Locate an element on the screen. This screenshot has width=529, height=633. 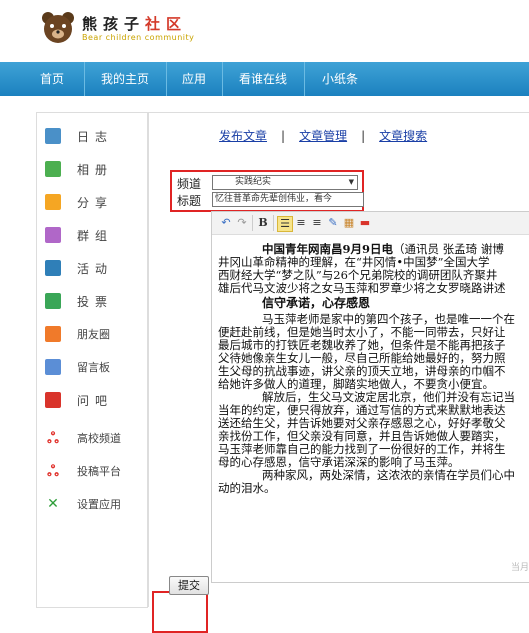
align-right-icon: ≡ is located at coordinates (317, 223).